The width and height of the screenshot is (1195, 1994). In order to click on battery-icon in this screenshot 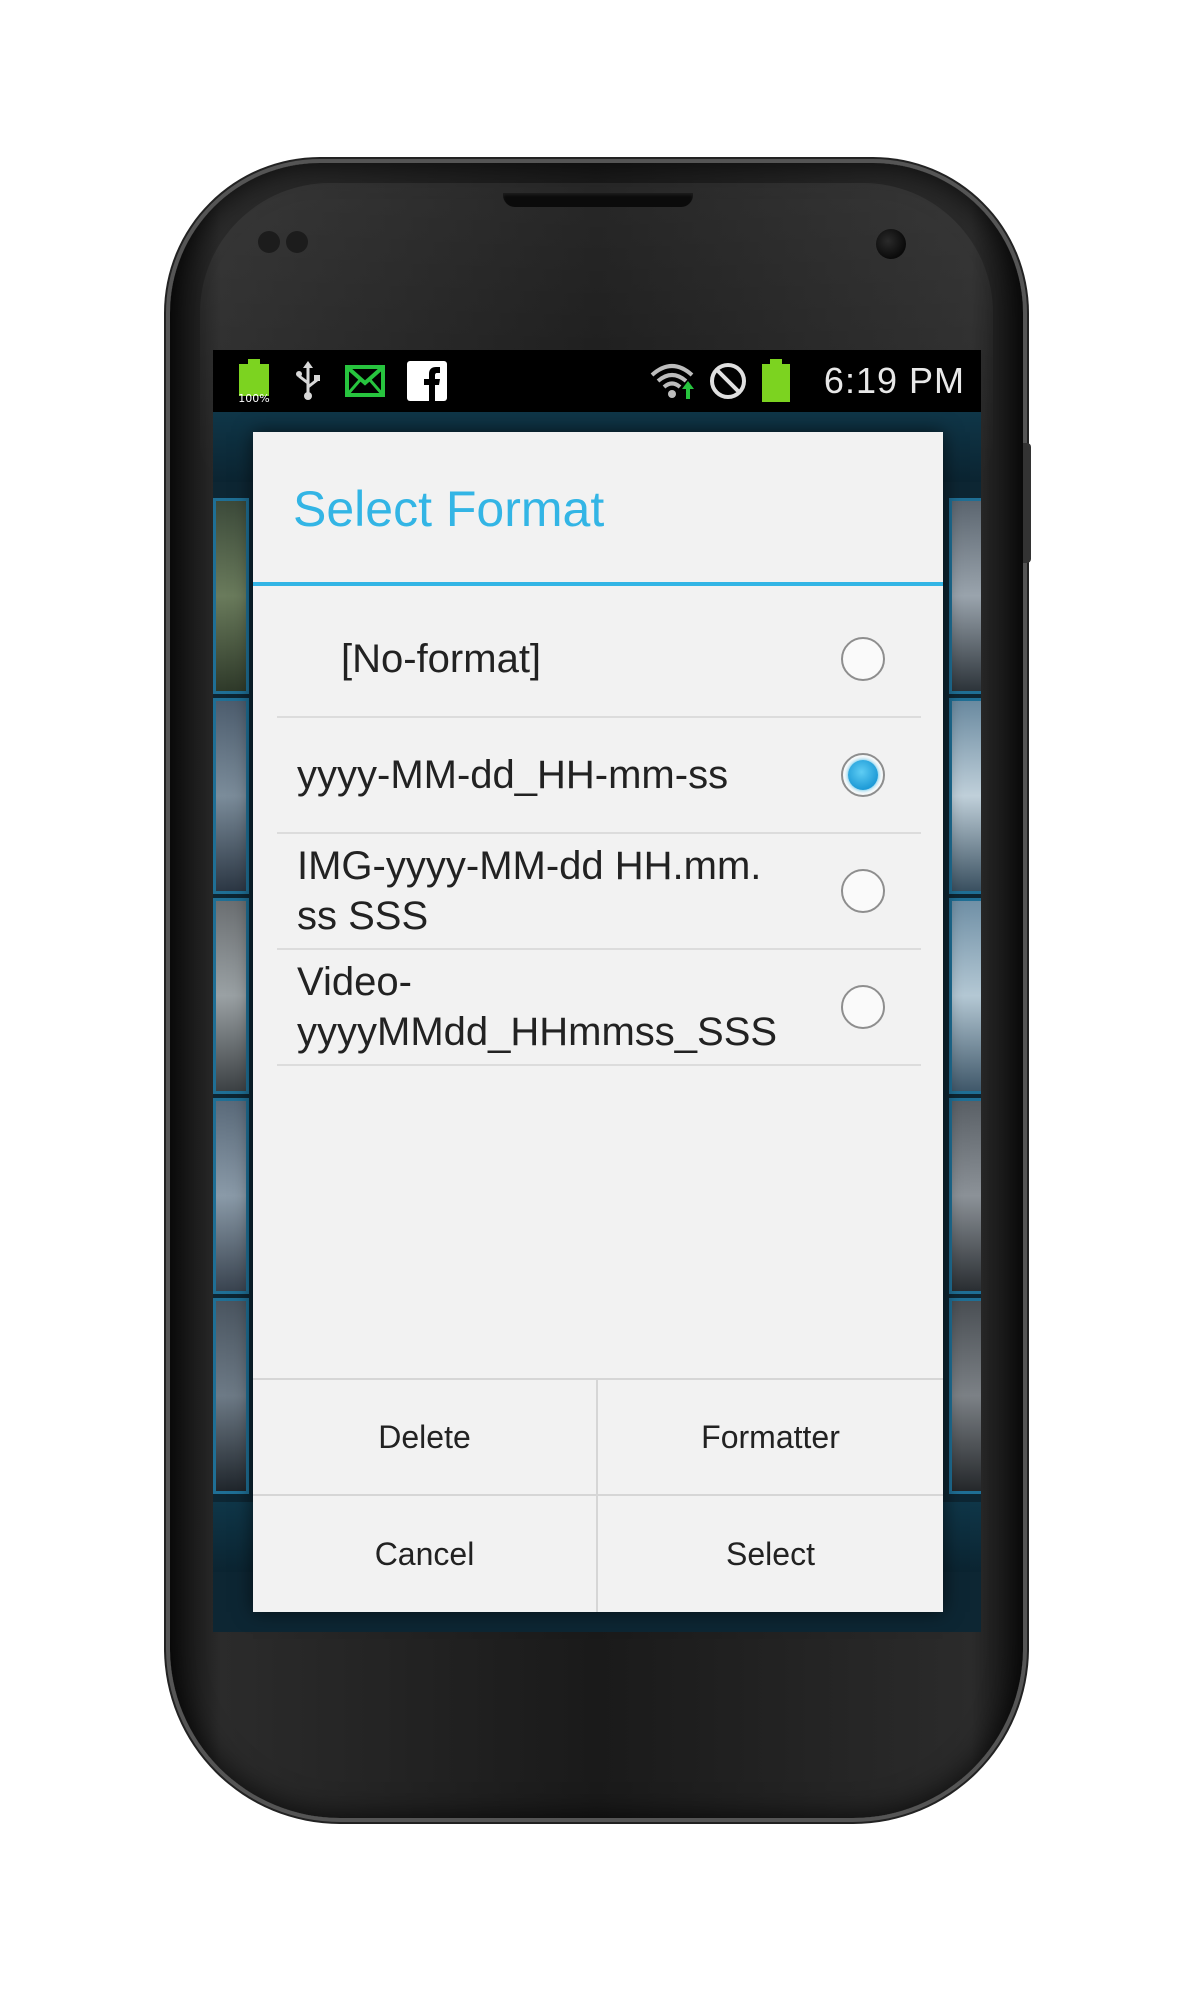, I will do `click(775, 381)`.